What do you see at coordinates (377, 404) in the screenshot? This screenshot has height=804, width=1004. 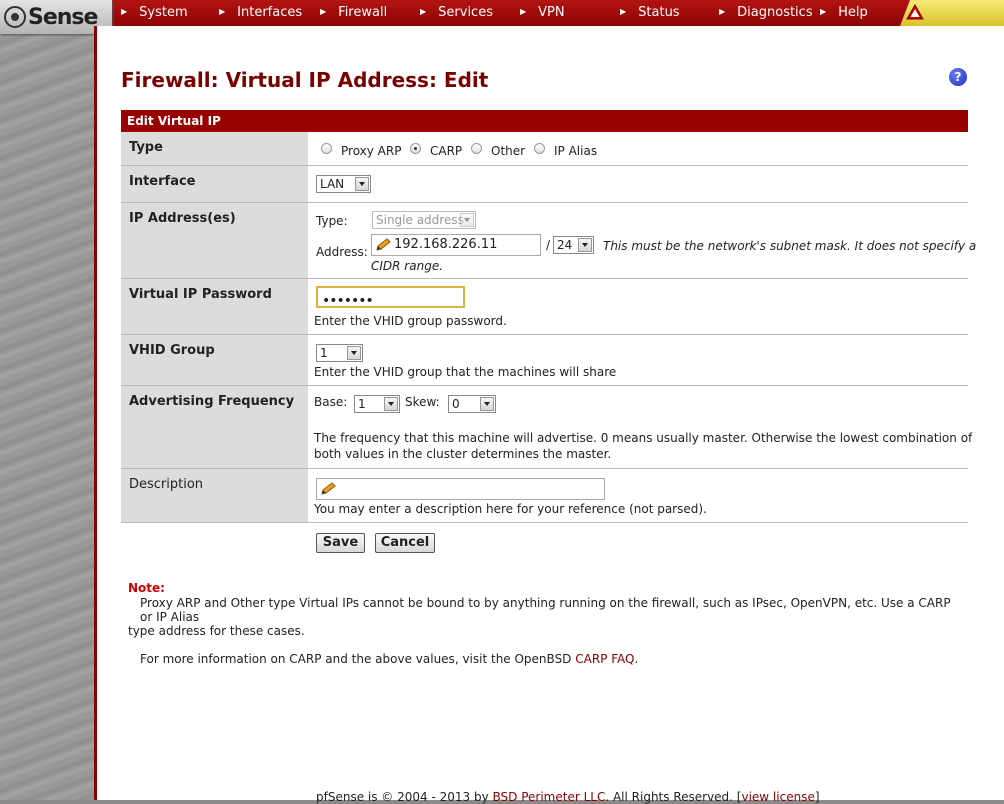 I see `base-select: 1` at bounding box center [377, 404].